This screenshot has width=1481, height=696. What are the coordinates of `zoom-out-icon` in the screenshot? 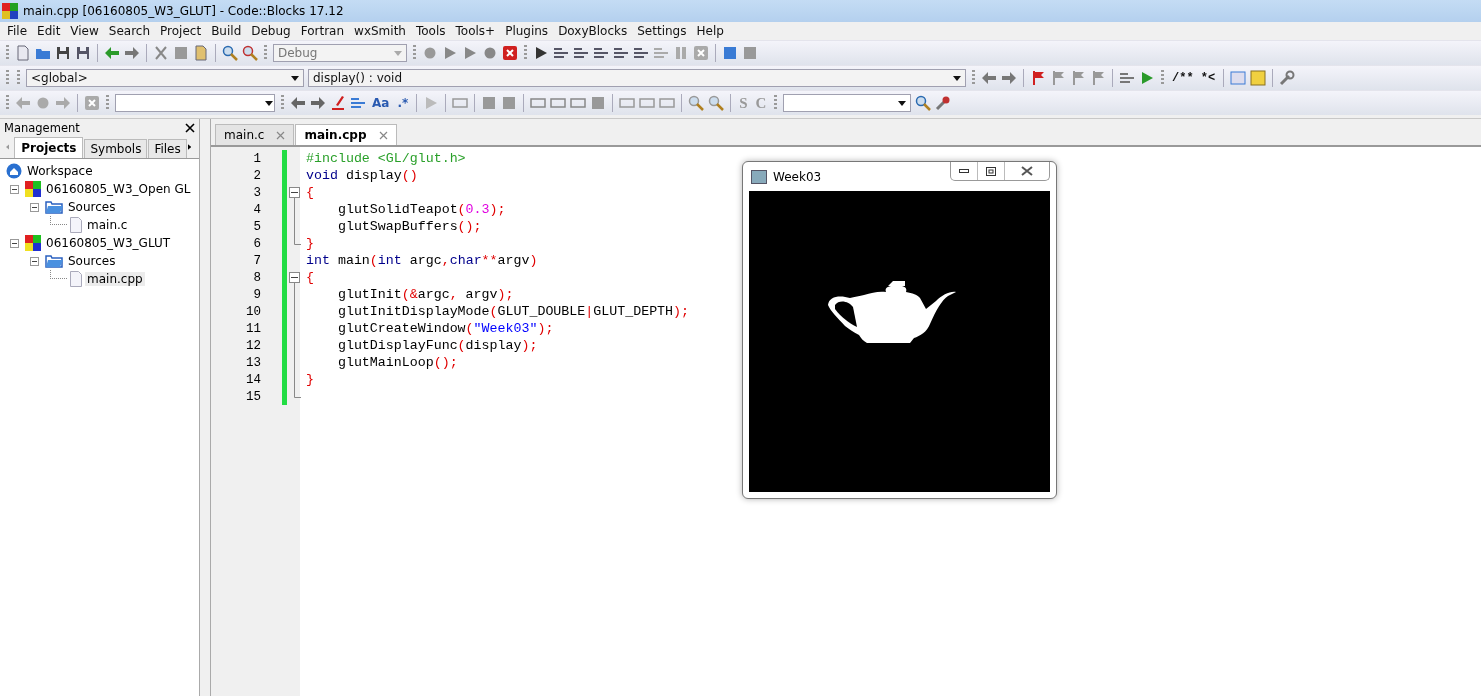 It's located at (716, 103).